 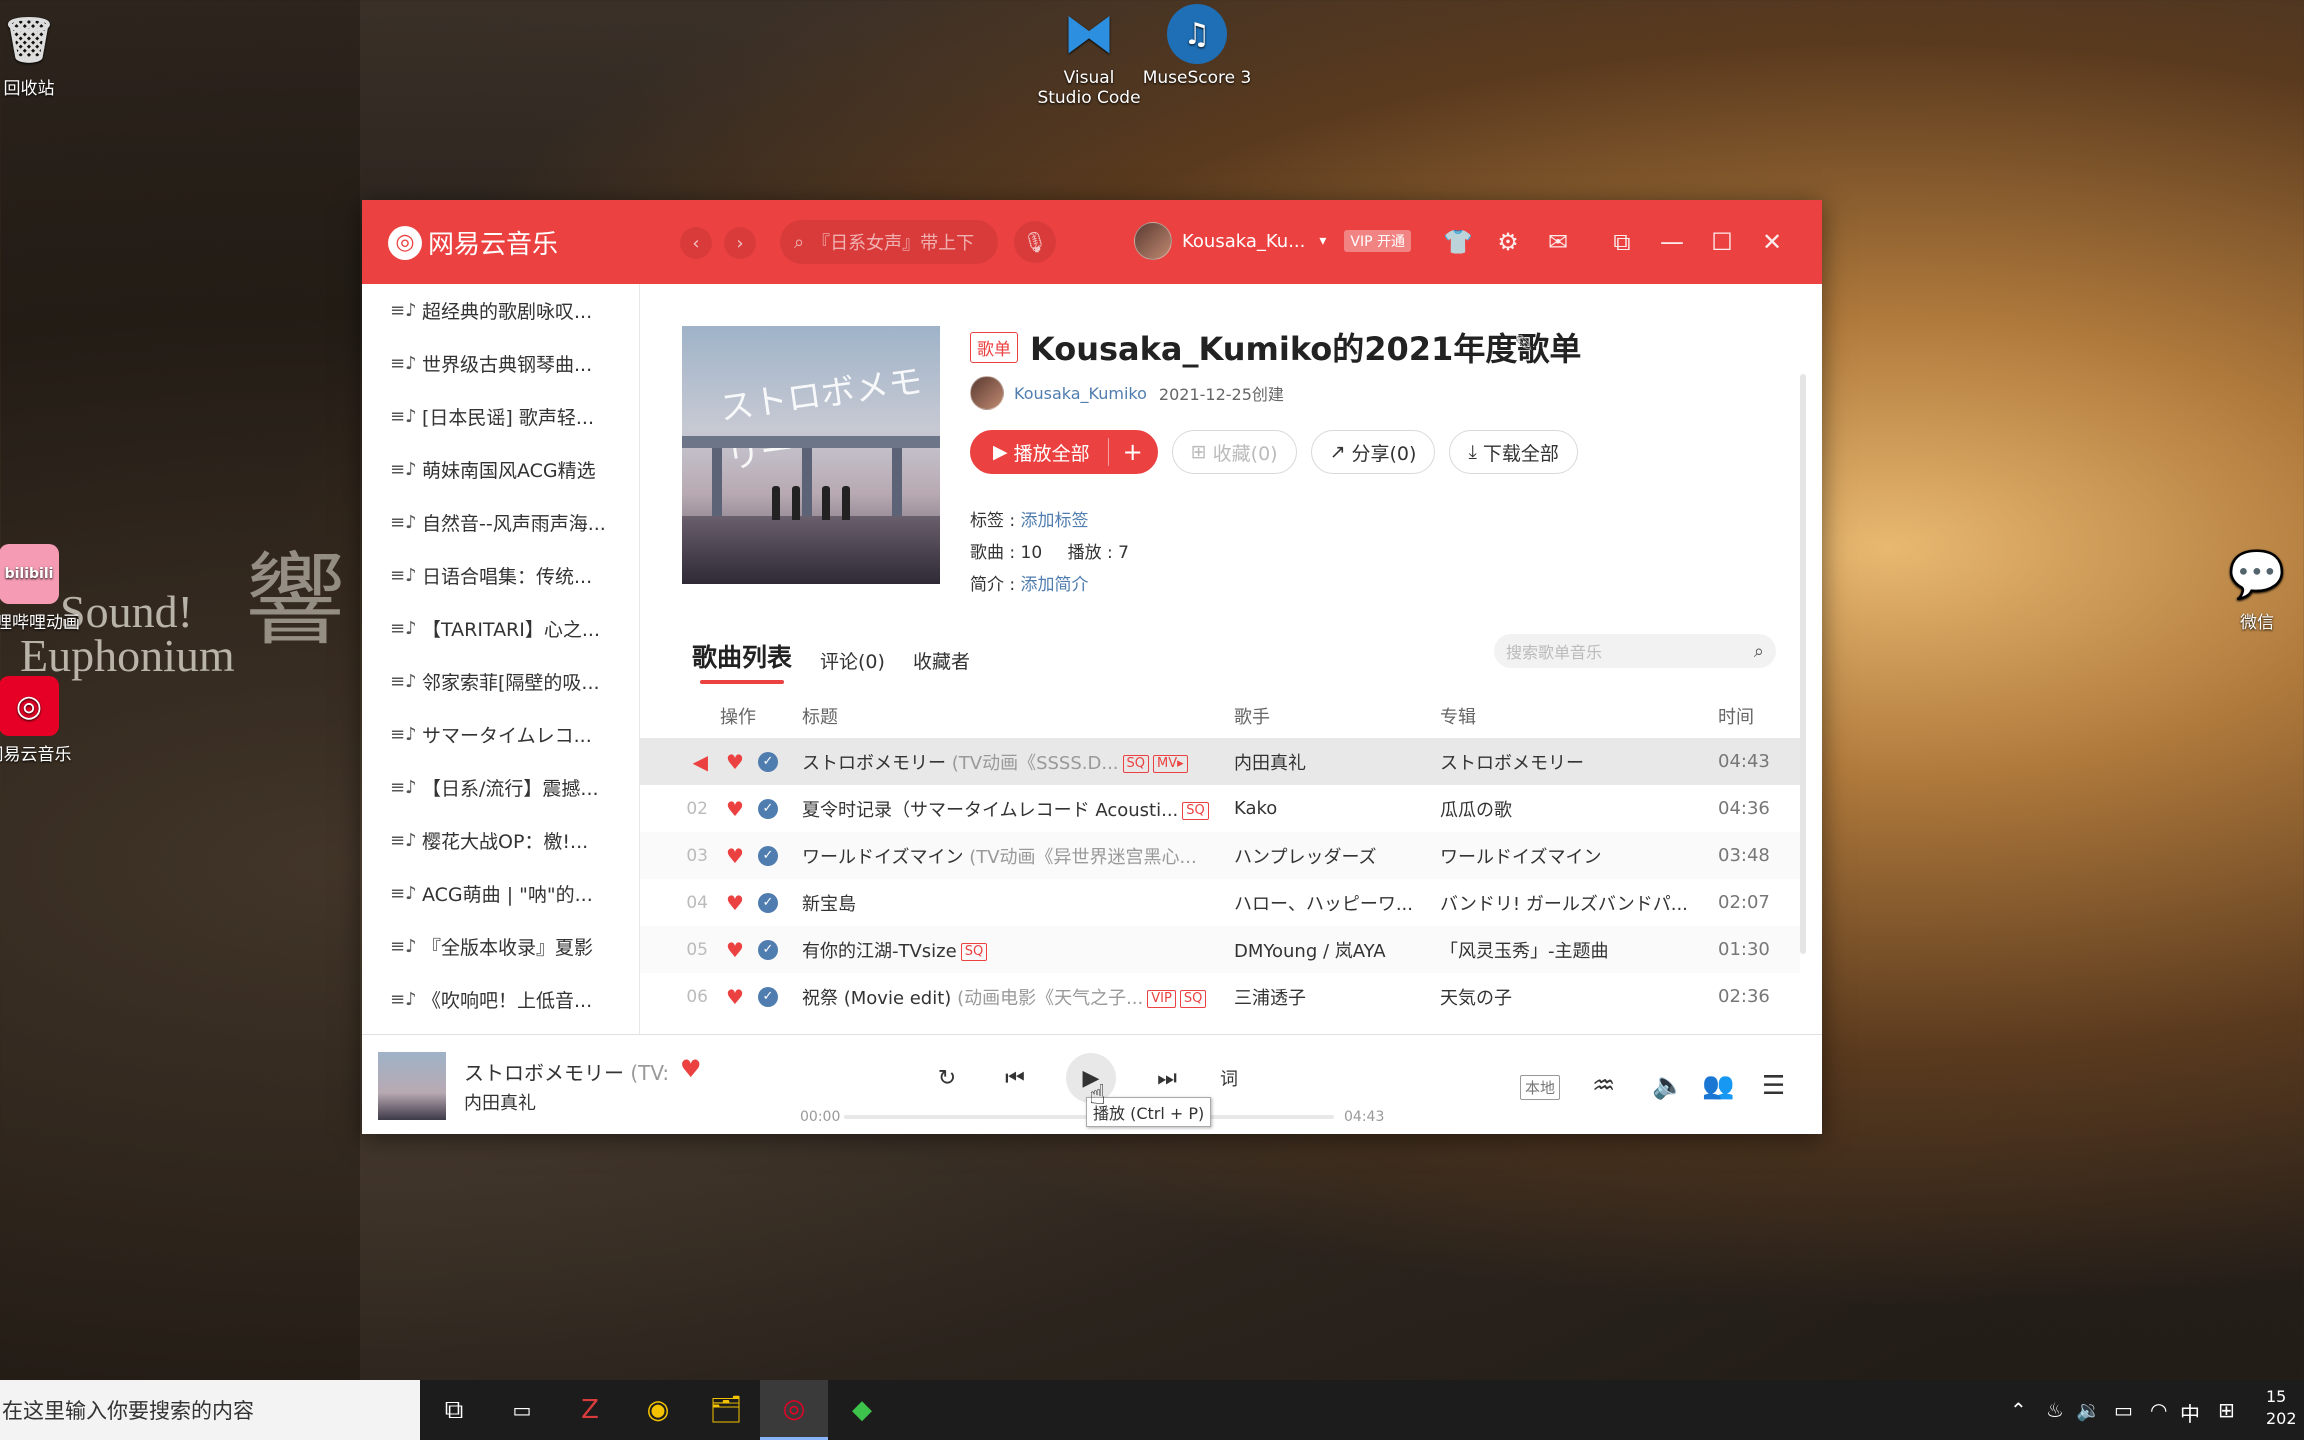 I want to click on task-view-icon: ⧉, so click(x=454, y=1410).